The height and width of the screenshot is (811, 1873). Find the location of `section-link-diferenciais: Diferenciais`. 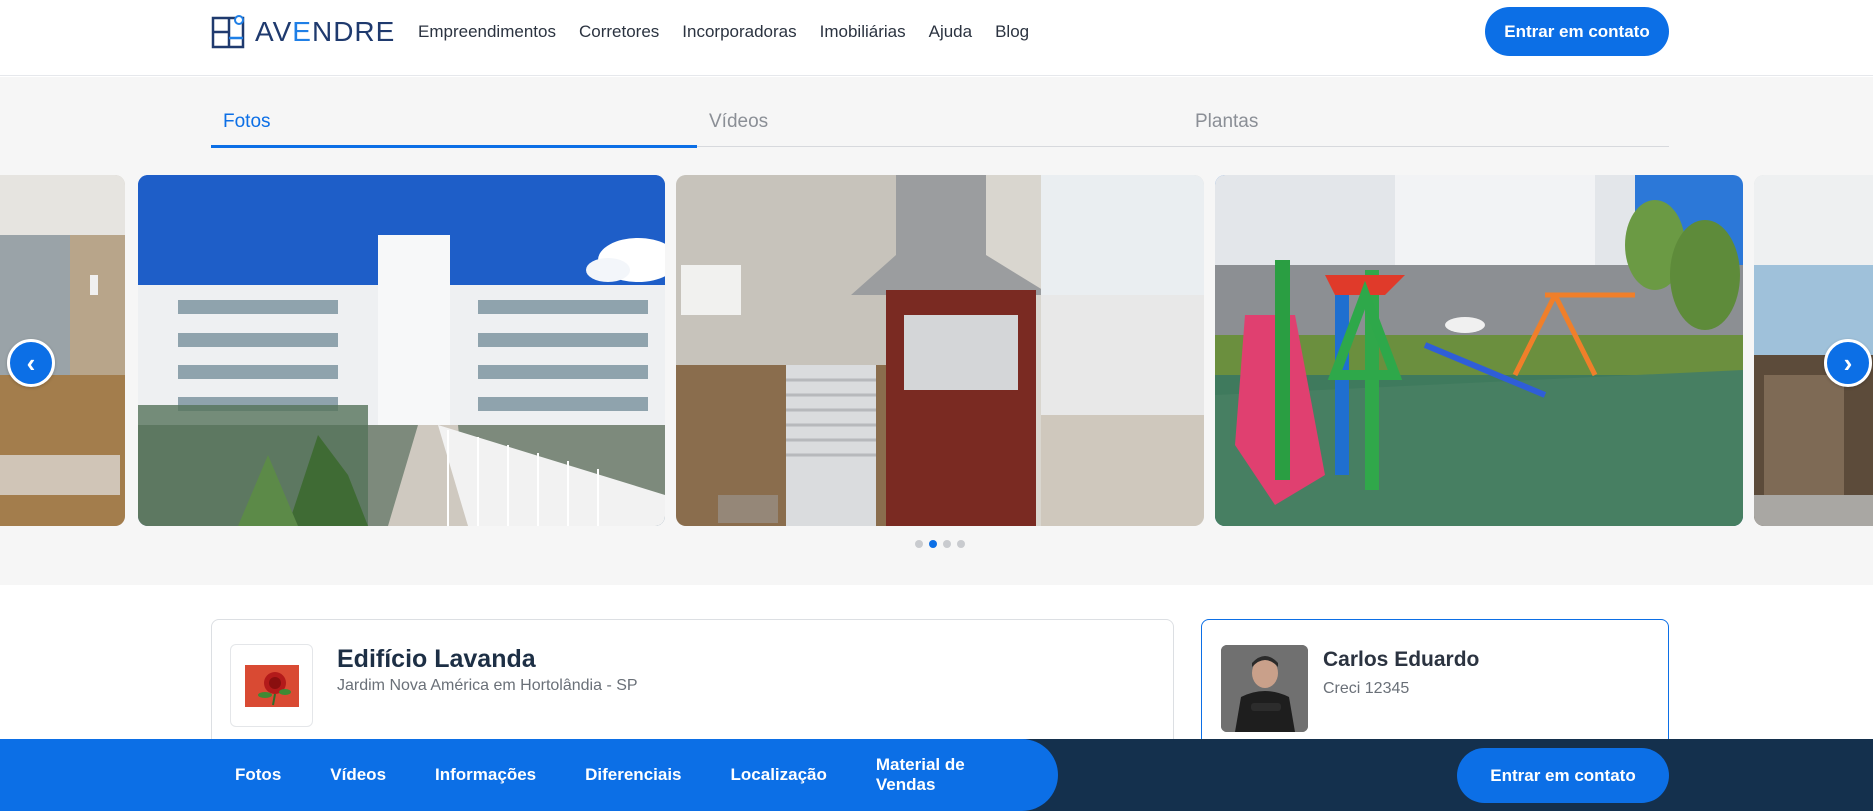

section-link-diferenciais: Diferenciais is located at coordinates (633, 775).